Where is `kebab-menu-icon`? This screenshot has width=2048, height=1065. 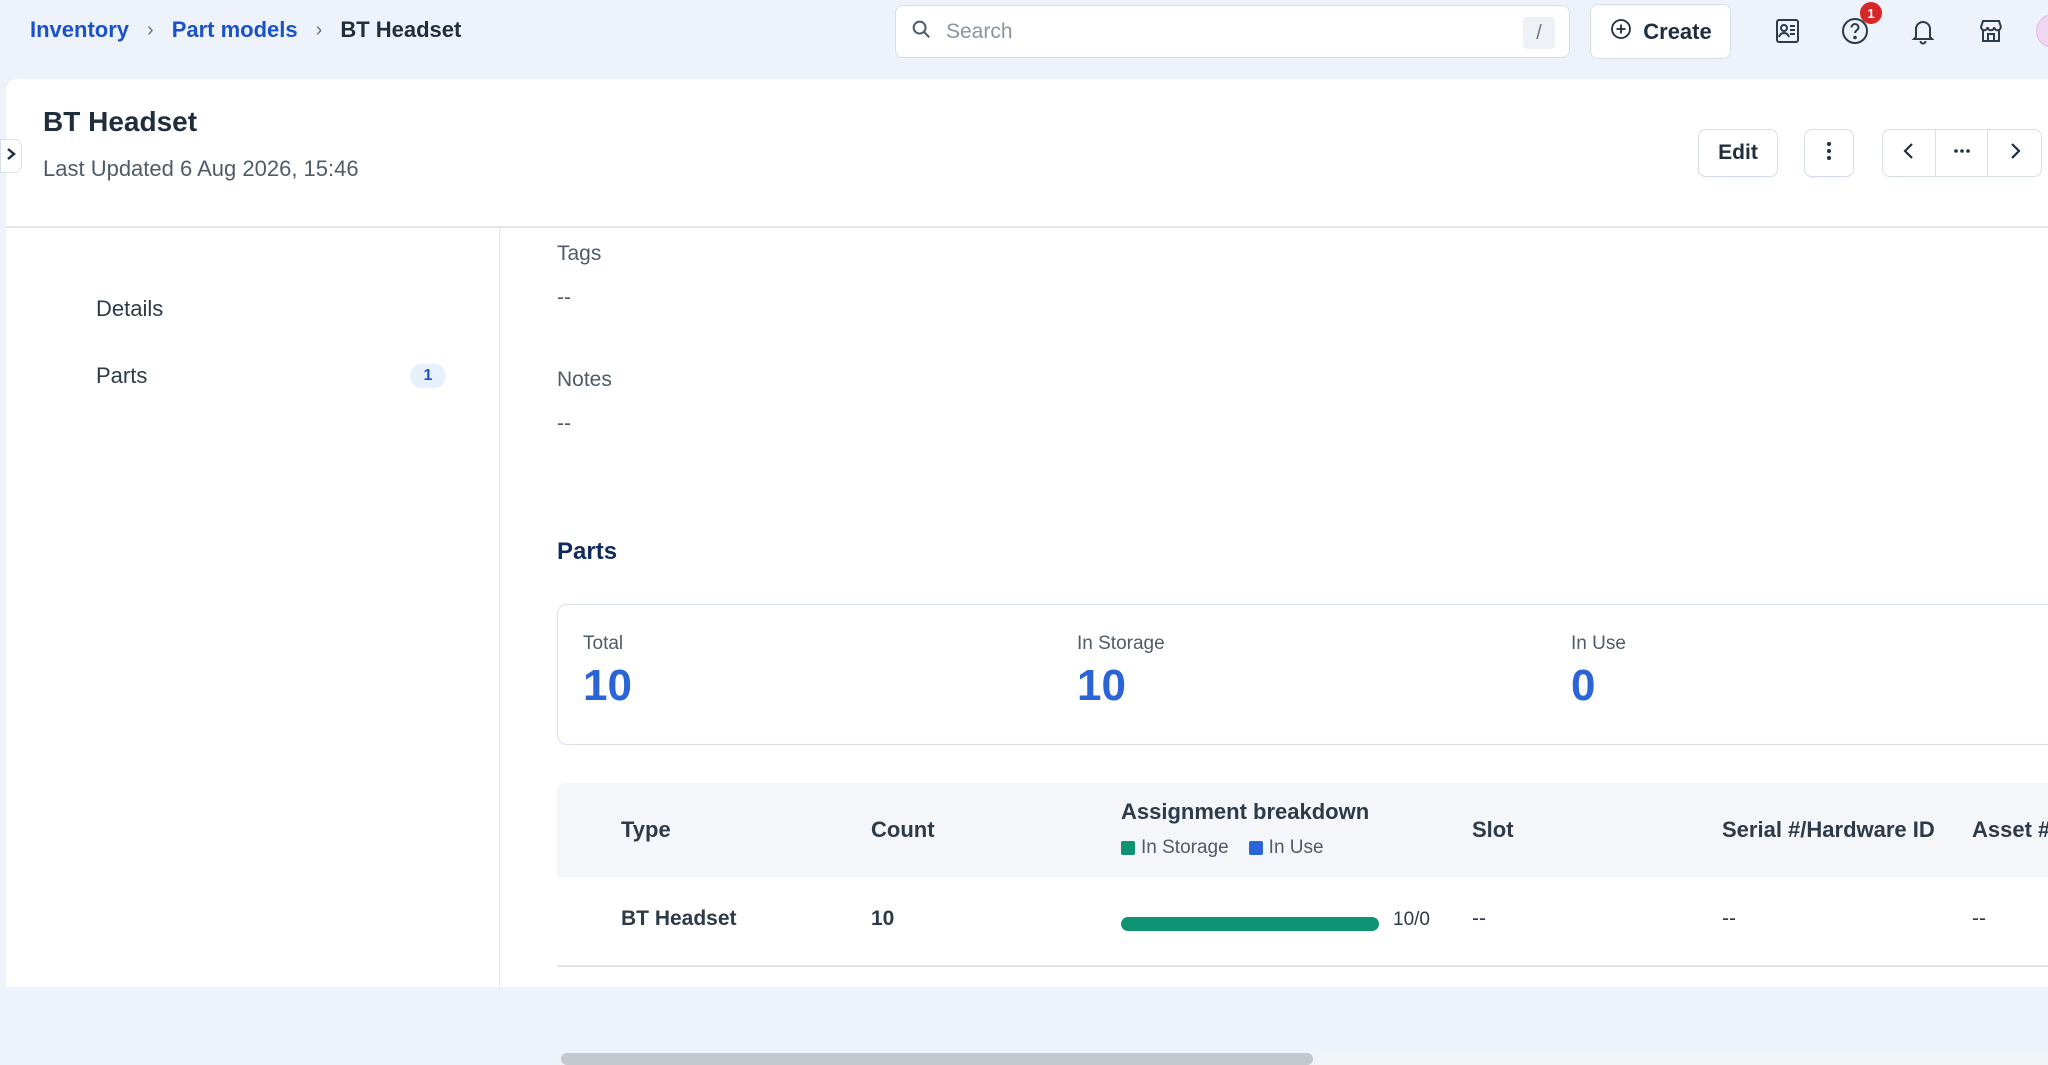 kebab-menu-icon is located at coordinates (1829, 153).